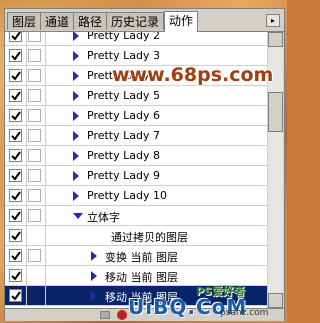  Describe the element at coordinates (57, 21) in the screenshot. I see `tab-channels: 通道` at that location.